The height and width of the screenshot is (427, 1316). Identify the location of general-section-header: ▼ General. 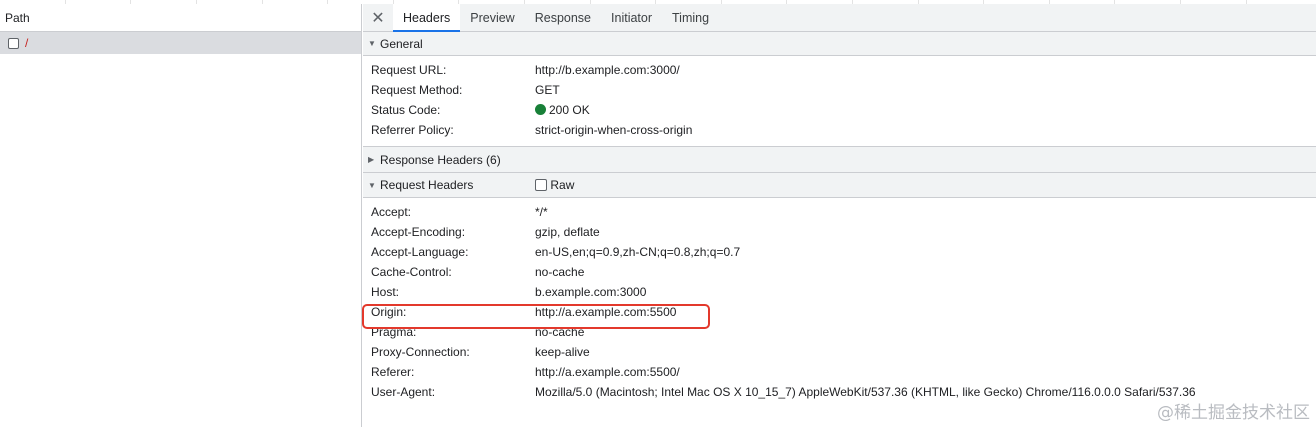
(839, 44).